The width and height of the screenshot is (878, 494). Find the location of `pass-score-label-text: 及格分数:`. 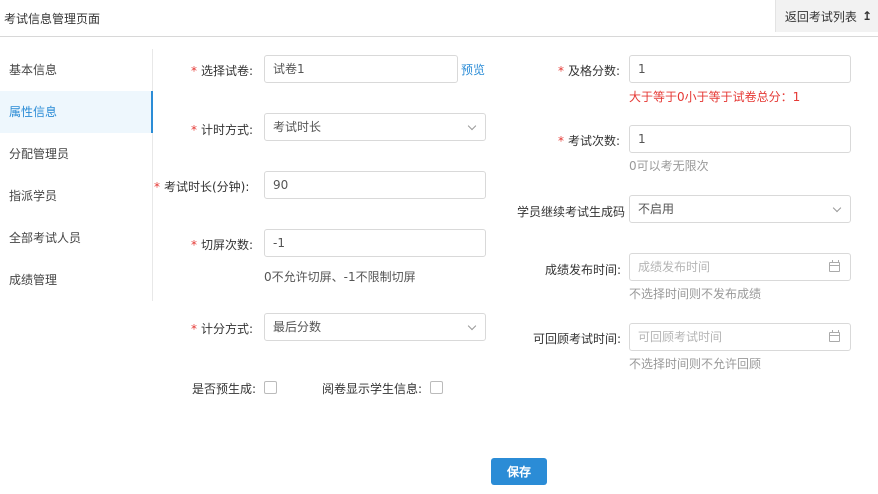

pass-score-label-text: 及格分数: is located at coordinates (594, 71).